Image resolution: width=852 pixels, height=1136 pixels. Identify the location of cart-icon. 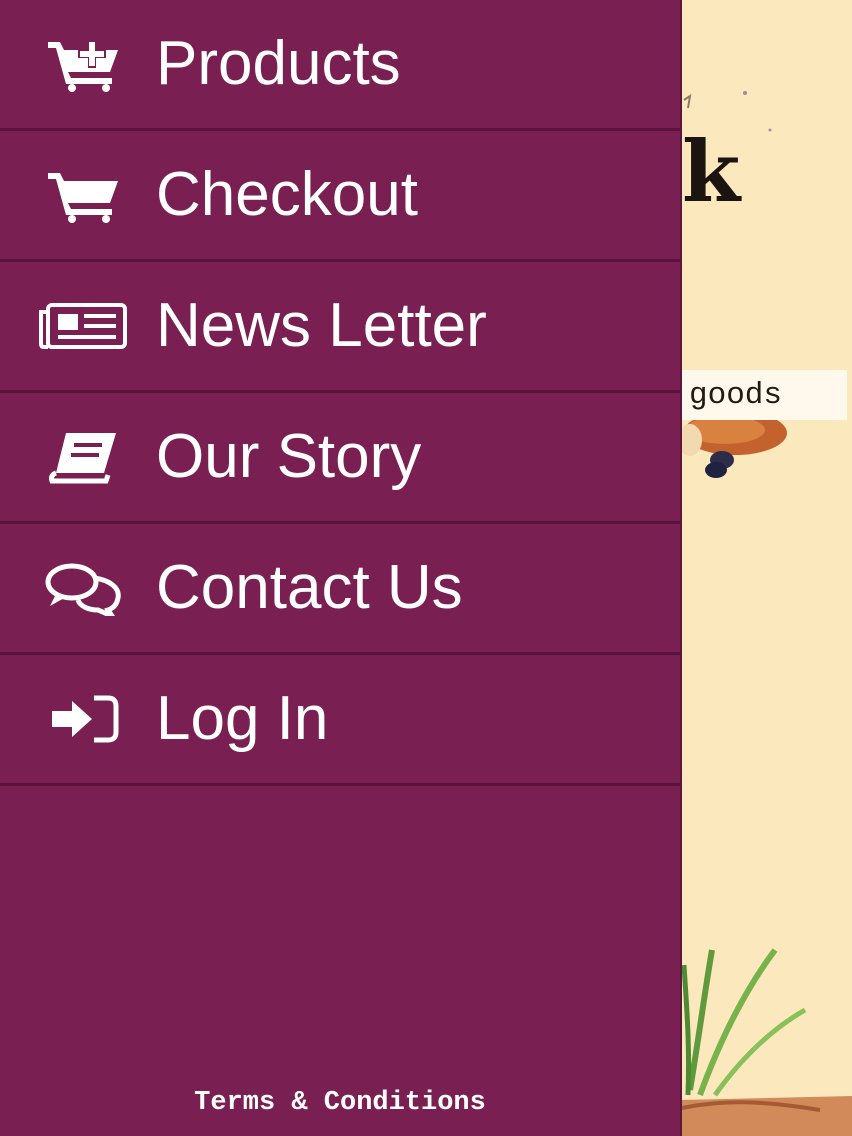
(83, 195).